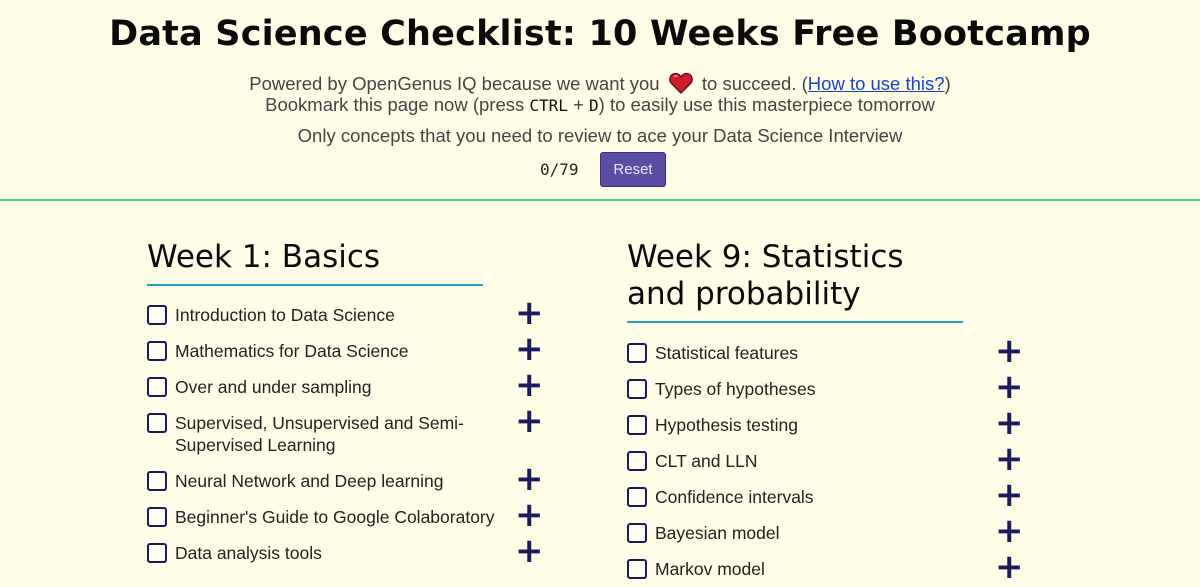  What do you see at coordinates (317, 351) in the screenshot?
I see `list-item: Mathematics for Data Science` at bounding box center [317, 351].